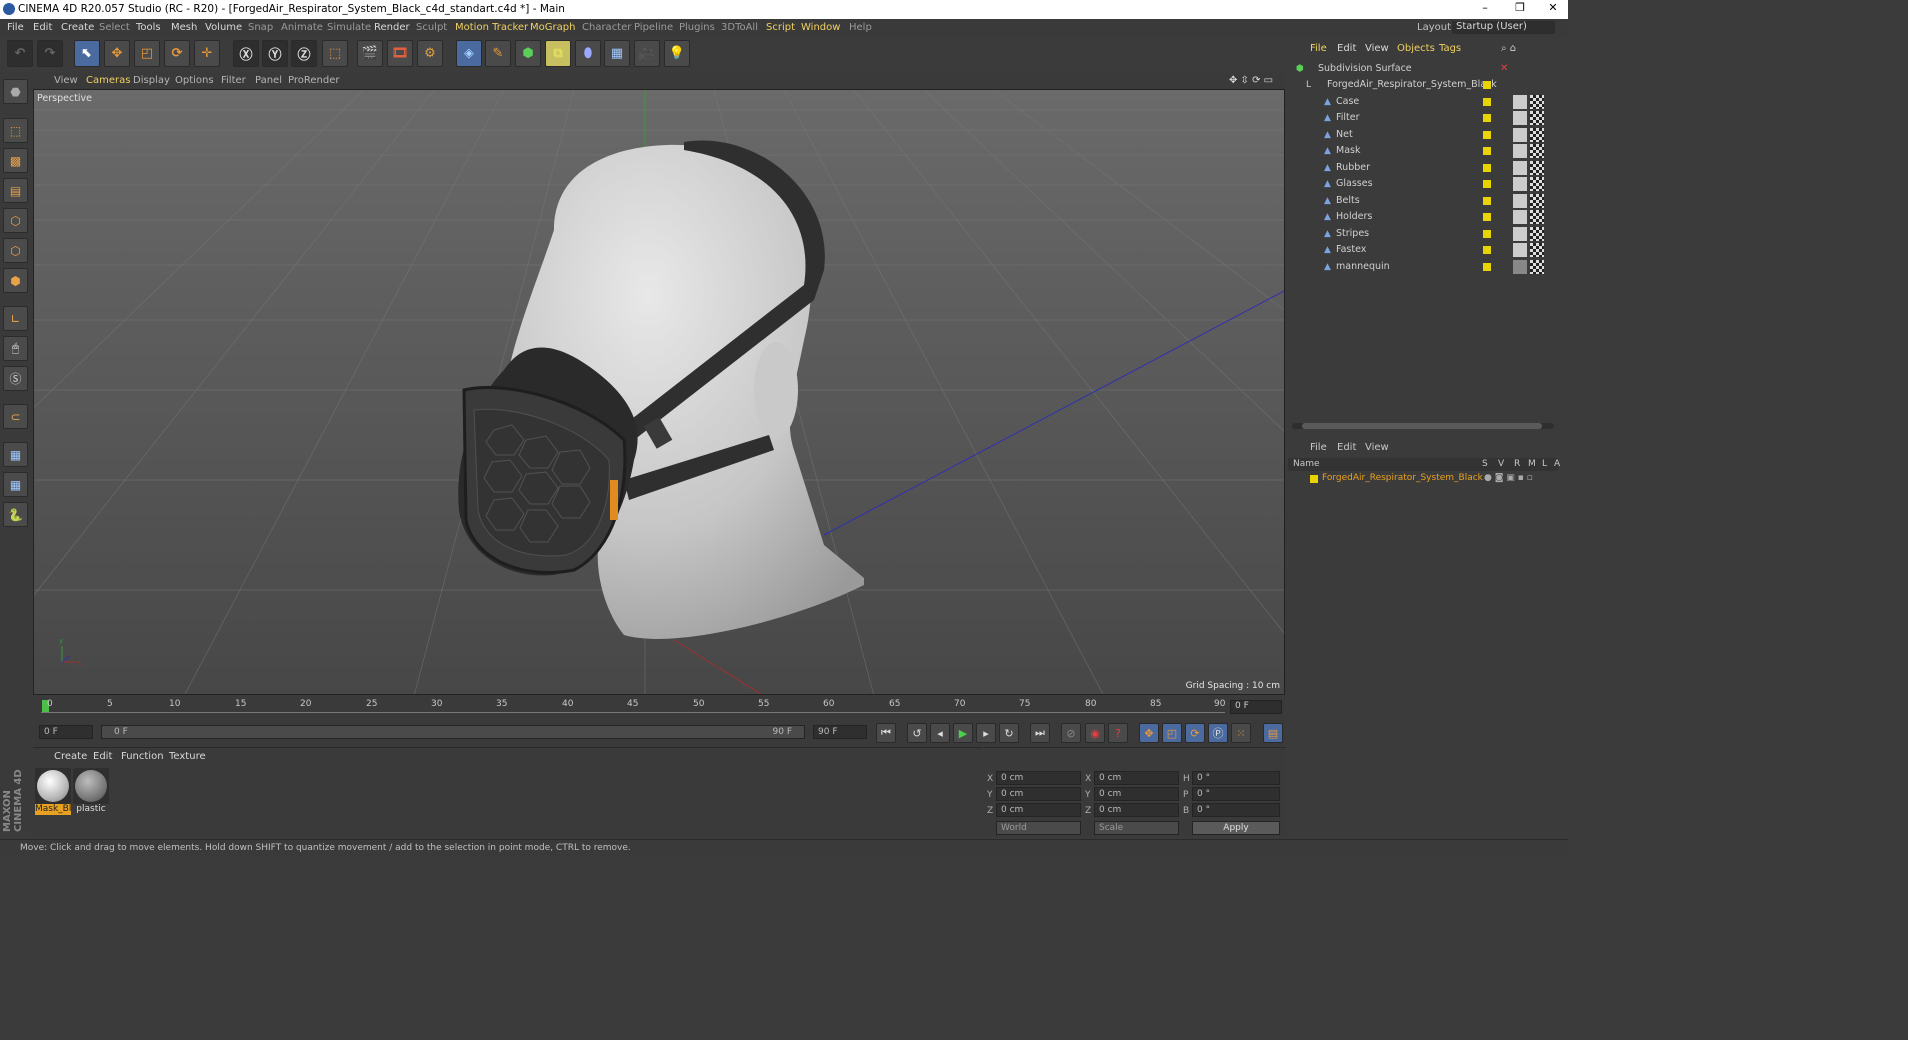 Image resolution: width=1908 pixels, height=1040 pixels. What do you see at coordinates (233, 80) in the screenshot?
I see `viewport-menu-filter: Filter` at bounding box center [233, 80].